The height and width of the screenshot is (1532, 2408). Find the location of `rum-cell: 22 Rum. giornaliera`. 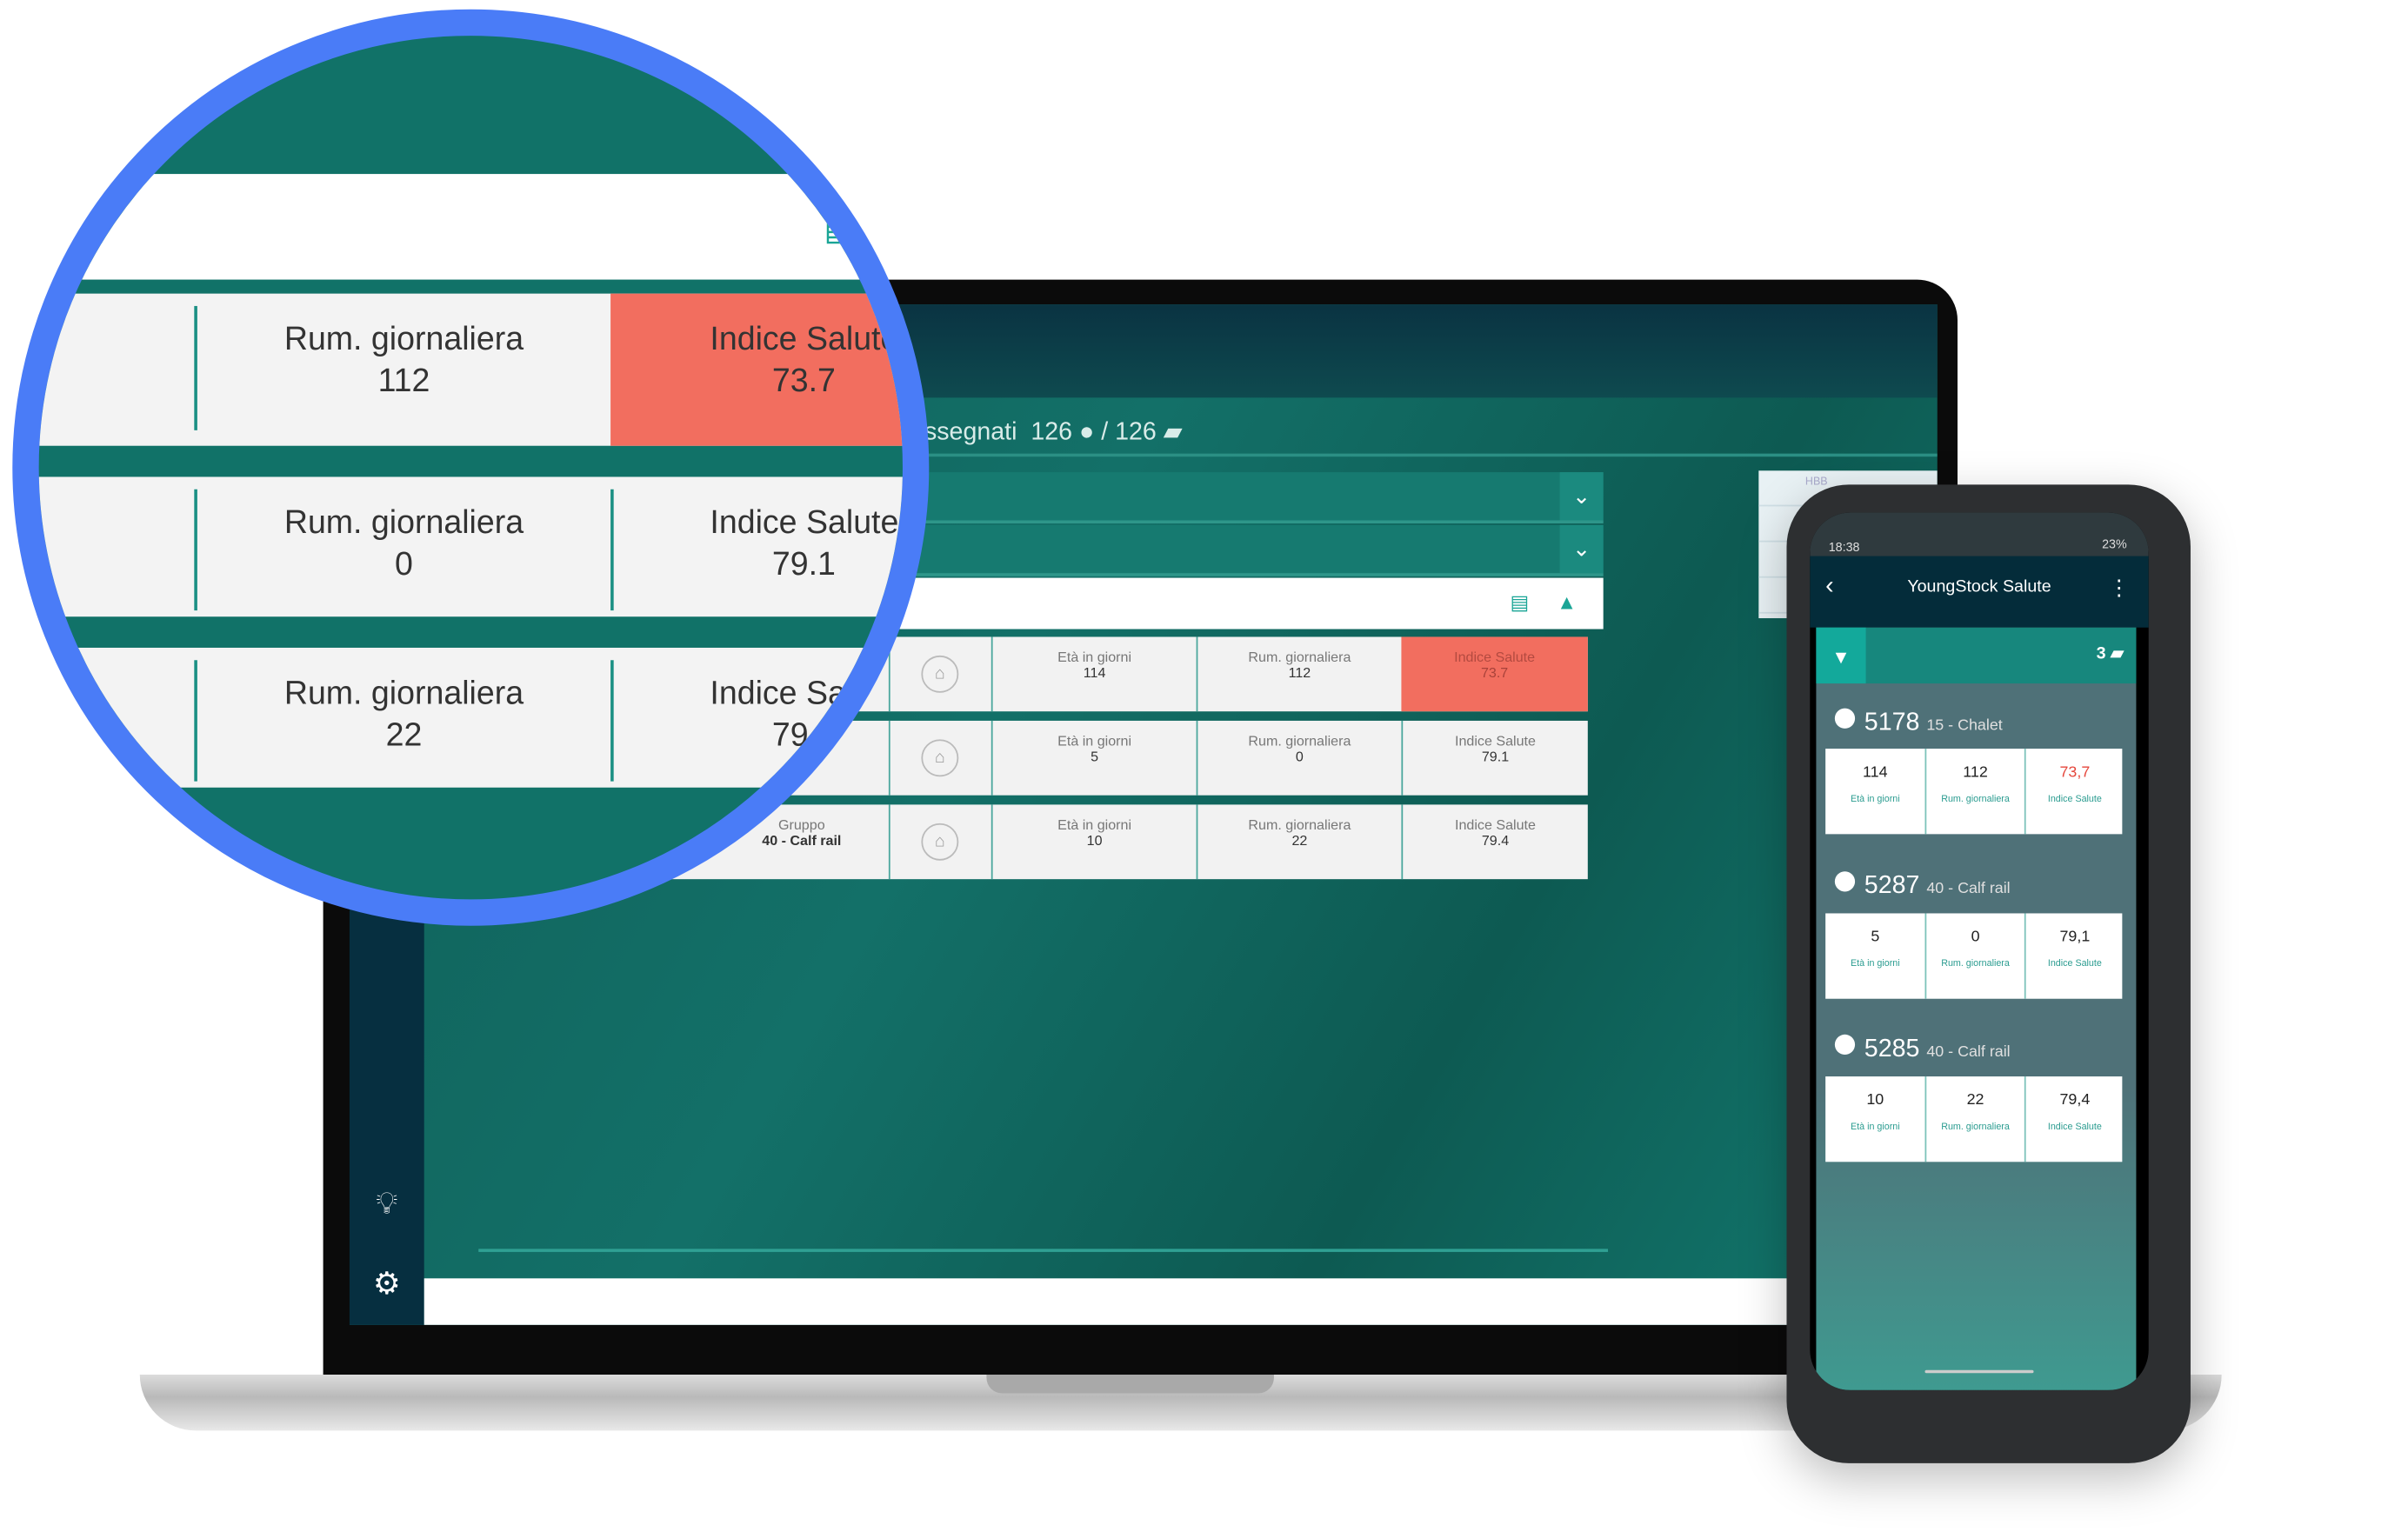

rum-cell: 22 Rum. giornaliera is located at coordinates (1974, 1119).